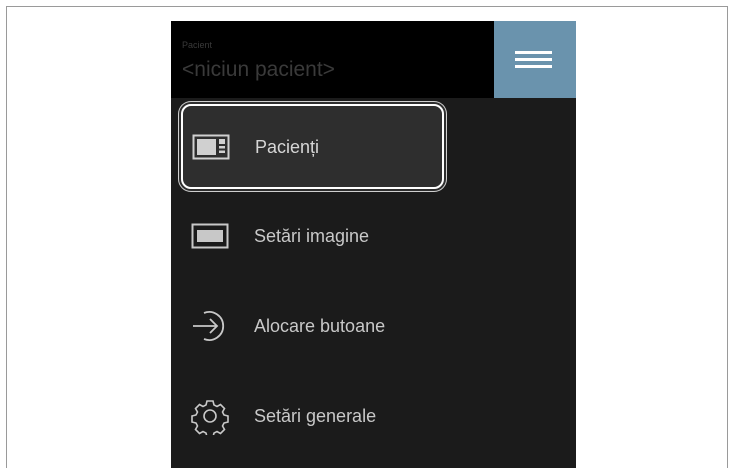  What do you see at coordinates (535, 59) in the screenshot?
I see `menu-button` at bounding box center [535, 59].